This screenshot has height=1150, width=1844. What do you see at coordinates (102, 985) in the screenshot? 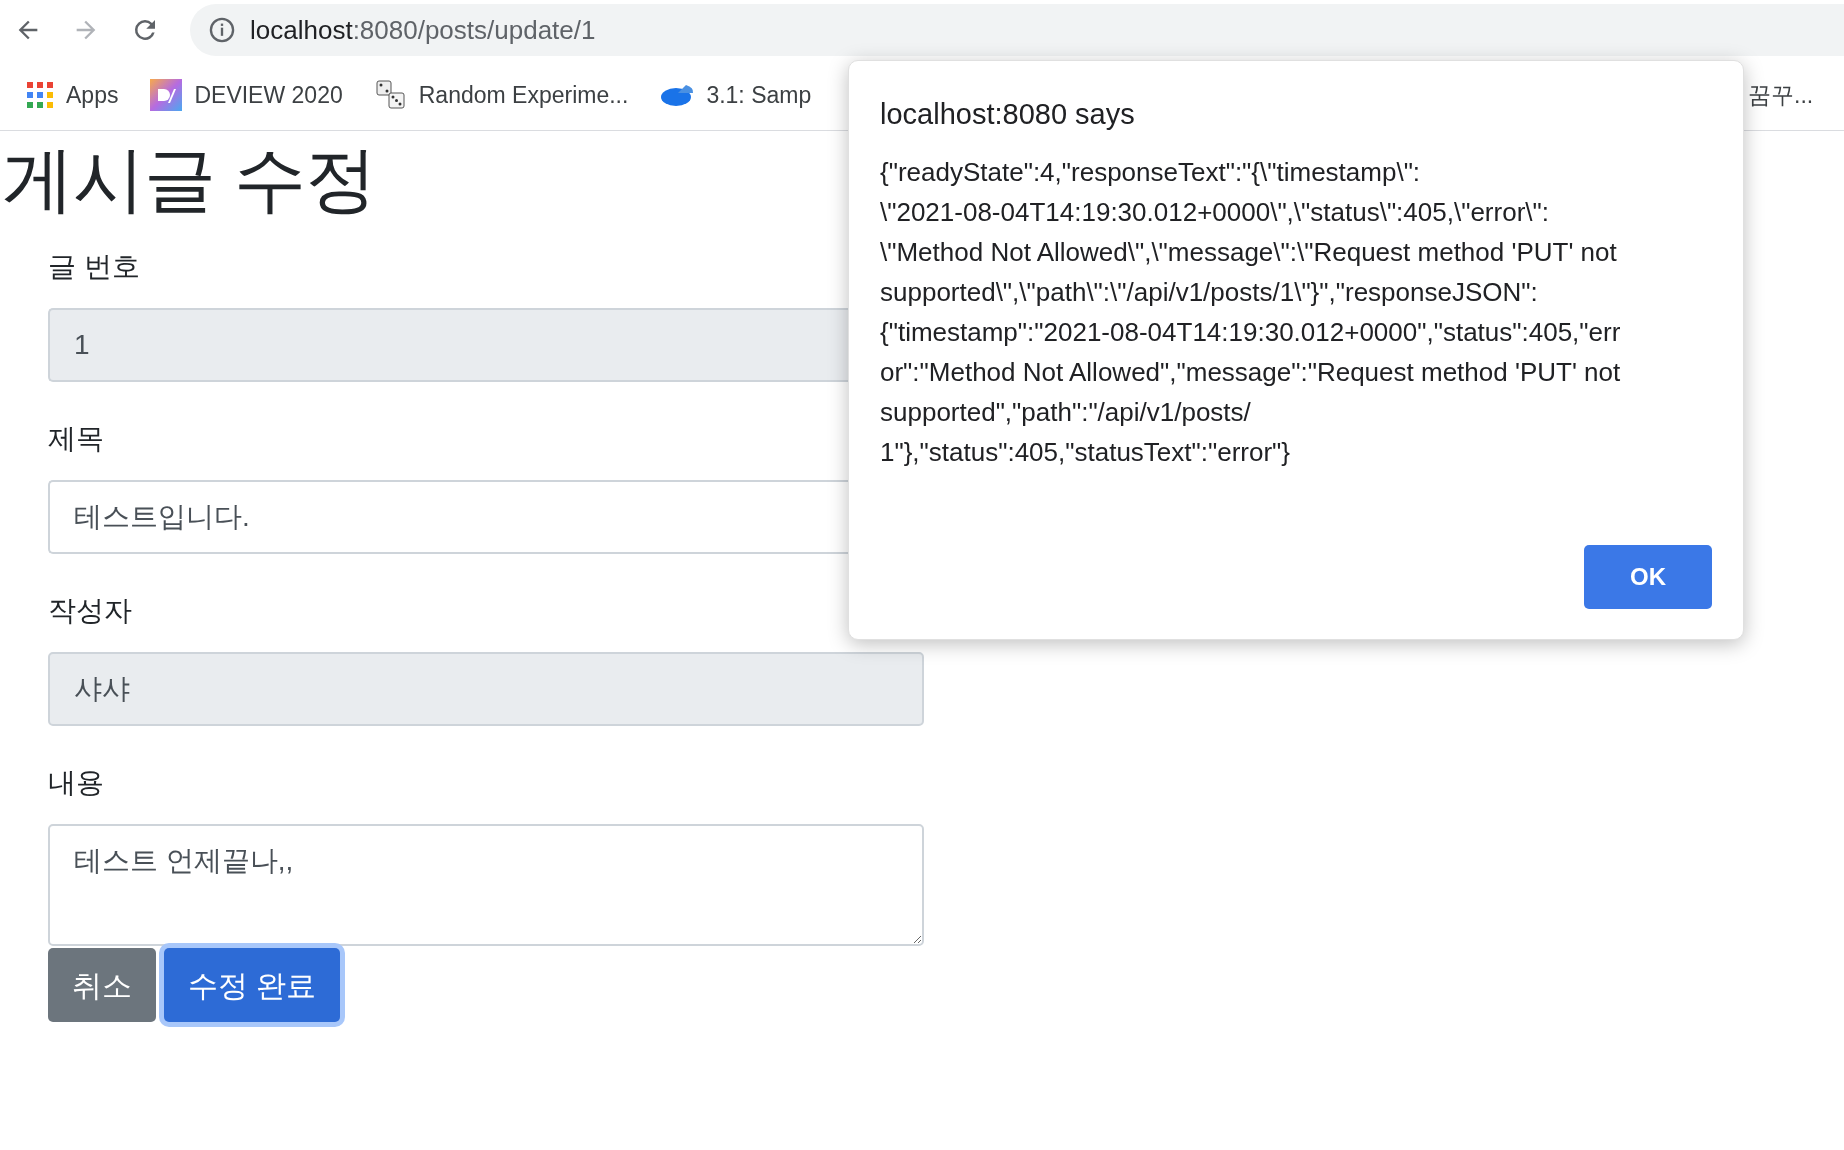
I see `cancel-button: 취소` at bounding box center [102, 985].